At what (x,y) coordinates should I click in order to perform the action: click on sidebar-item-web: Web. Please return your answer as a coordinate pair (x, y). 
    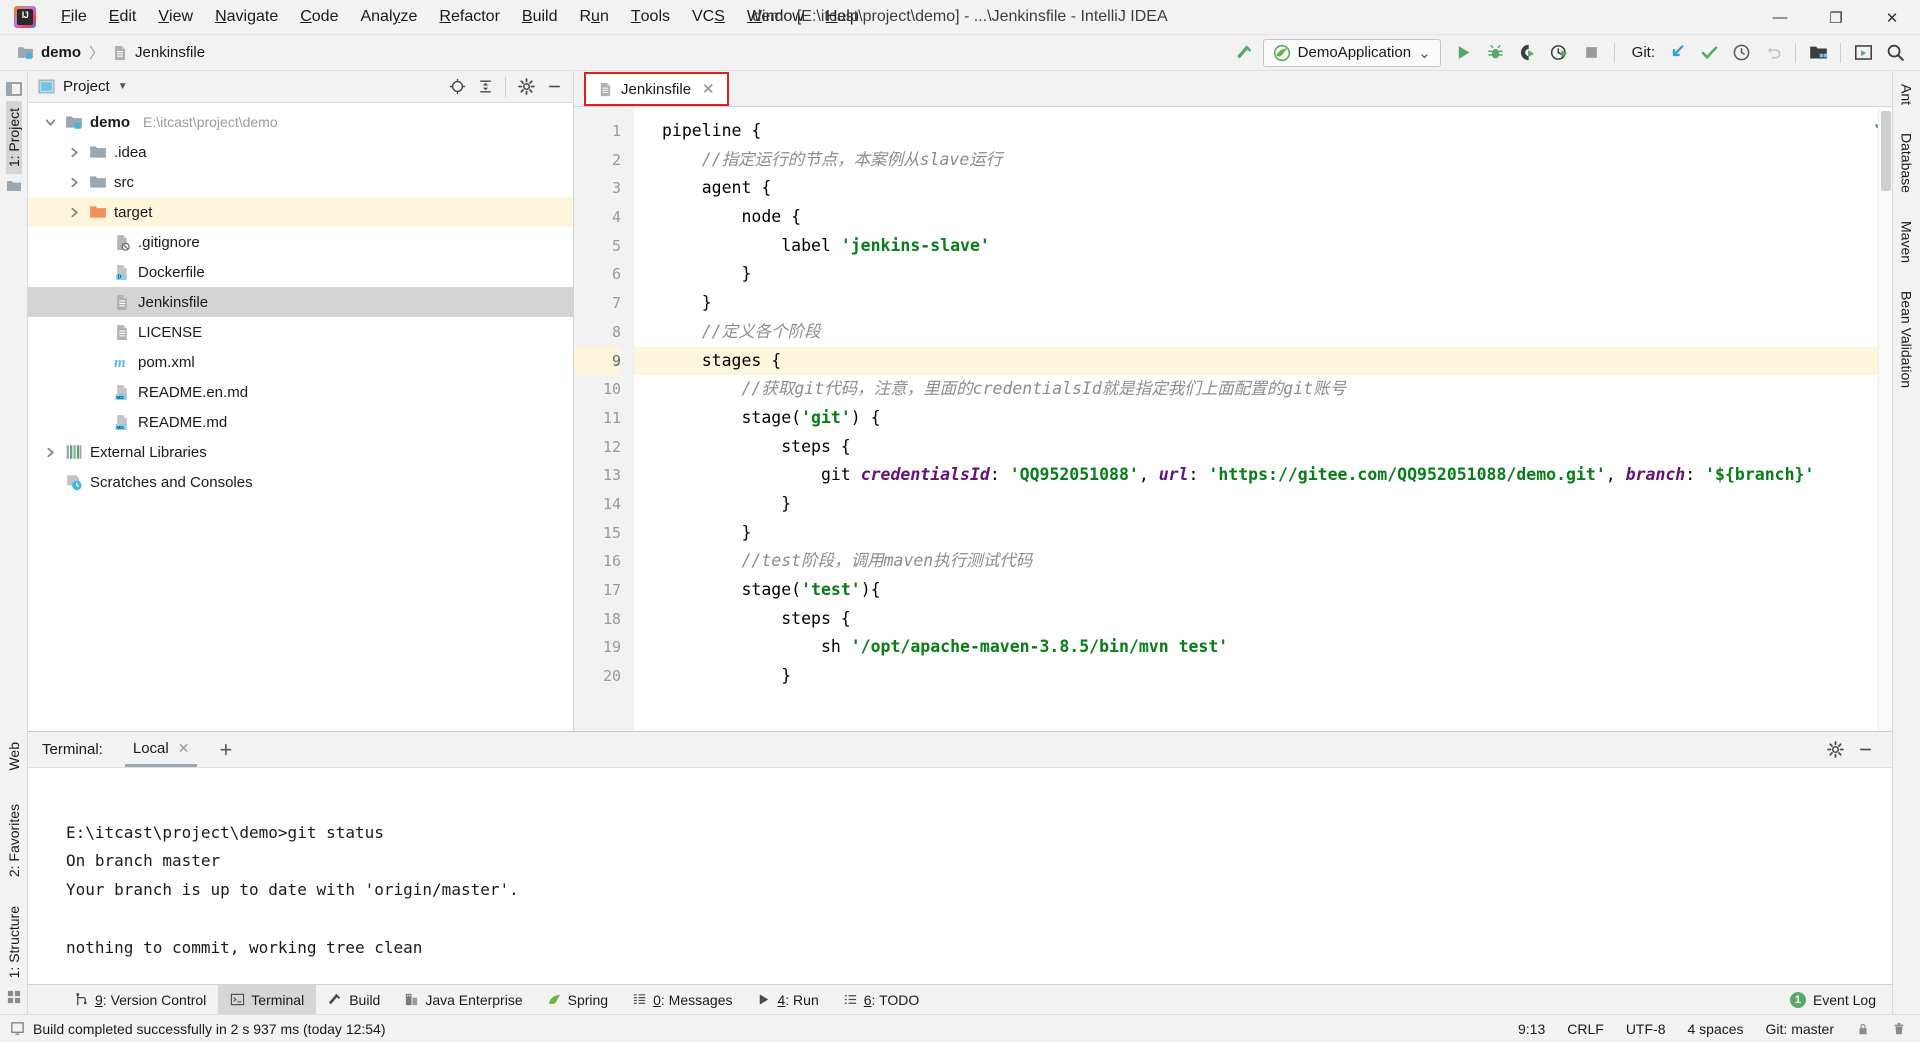
    Looking at the image, I should click on (14, 756).